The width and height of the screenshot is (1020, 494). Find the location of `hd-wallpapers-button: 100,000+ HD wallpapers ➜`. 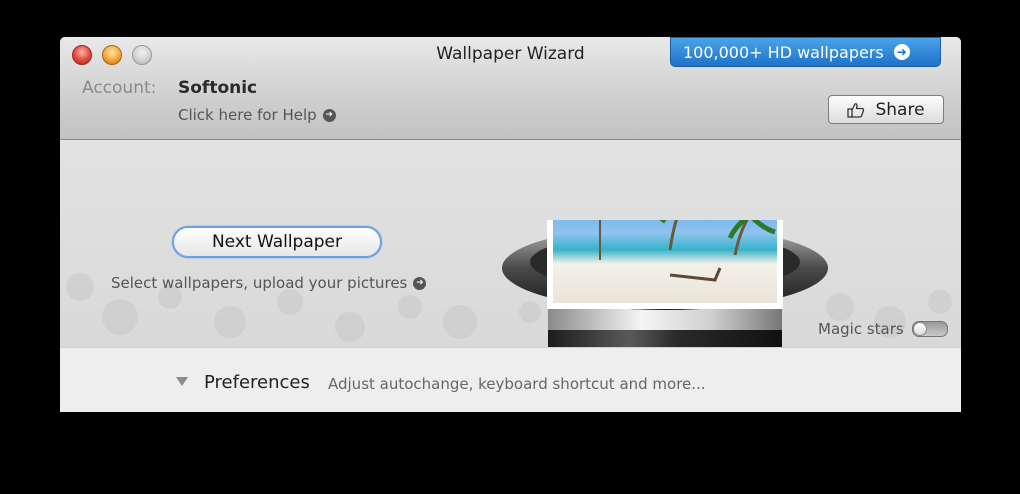

hd-wallpapers-button: 100,000+ HD wallpapers ➜ is located at coordinates (805, 52).